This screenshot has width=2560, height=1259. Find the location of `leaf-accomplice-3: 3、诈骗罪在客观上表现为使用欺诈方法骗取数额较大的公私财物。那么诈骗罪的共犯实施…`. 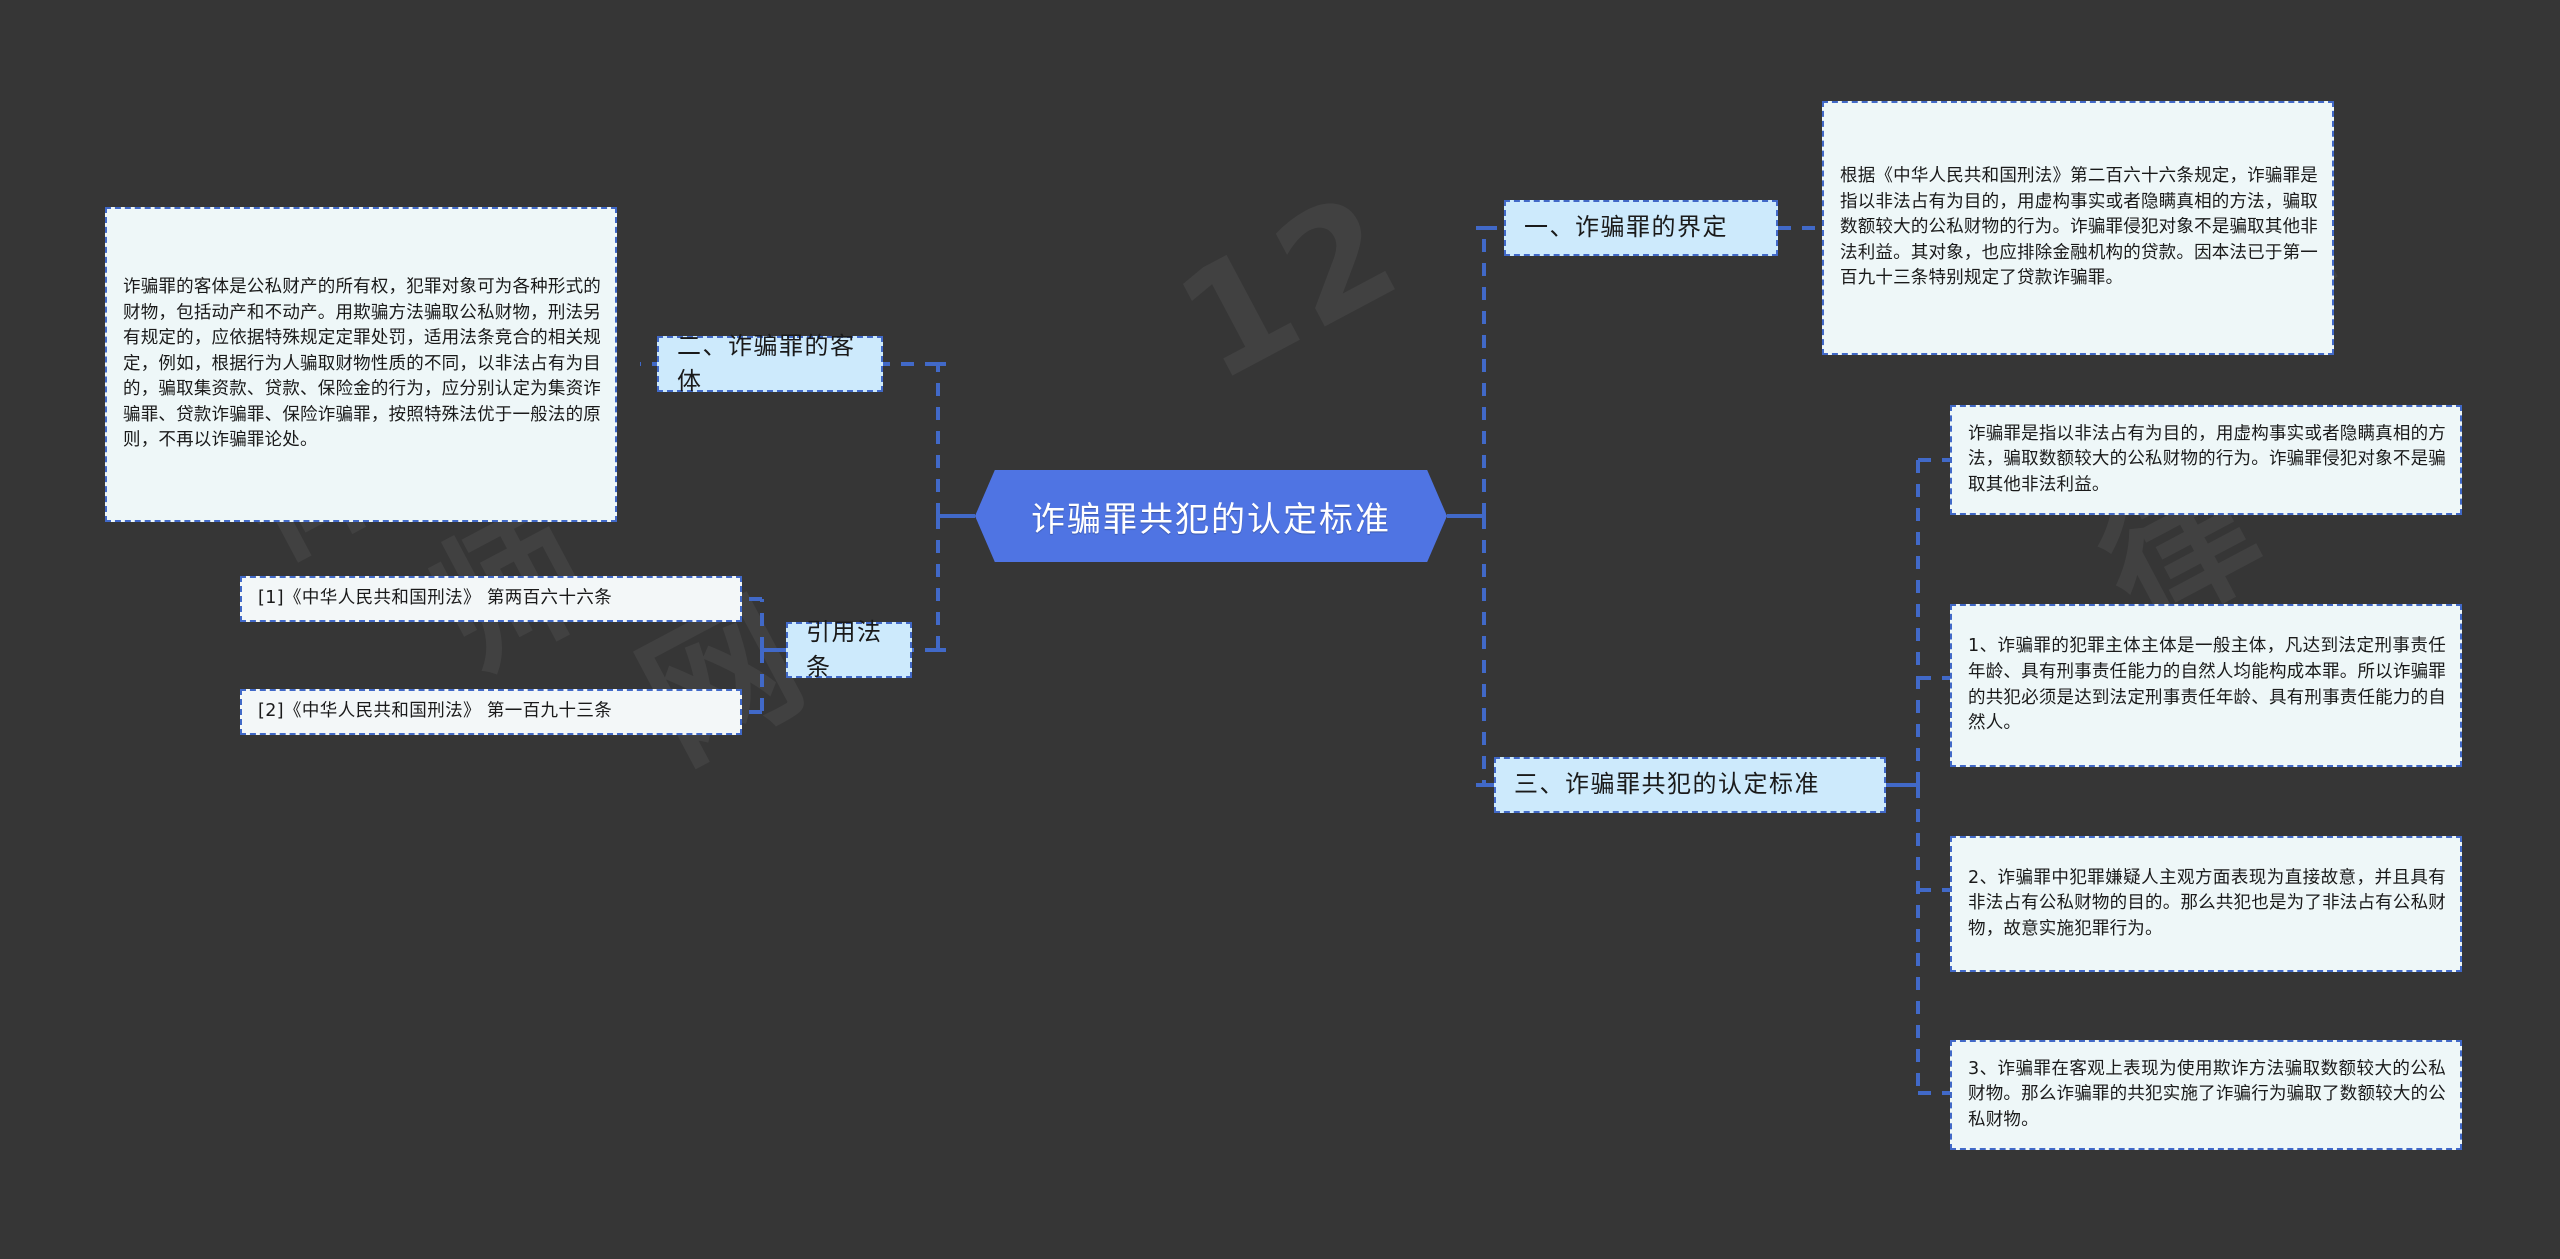

leaf-accomplice-3: 3、诈骗罪在客观上表现为使用欺诈方法骗取数额较大的公私财物。那么诈骗罪的共犯实施… is located at coordinates (2206, 1095).